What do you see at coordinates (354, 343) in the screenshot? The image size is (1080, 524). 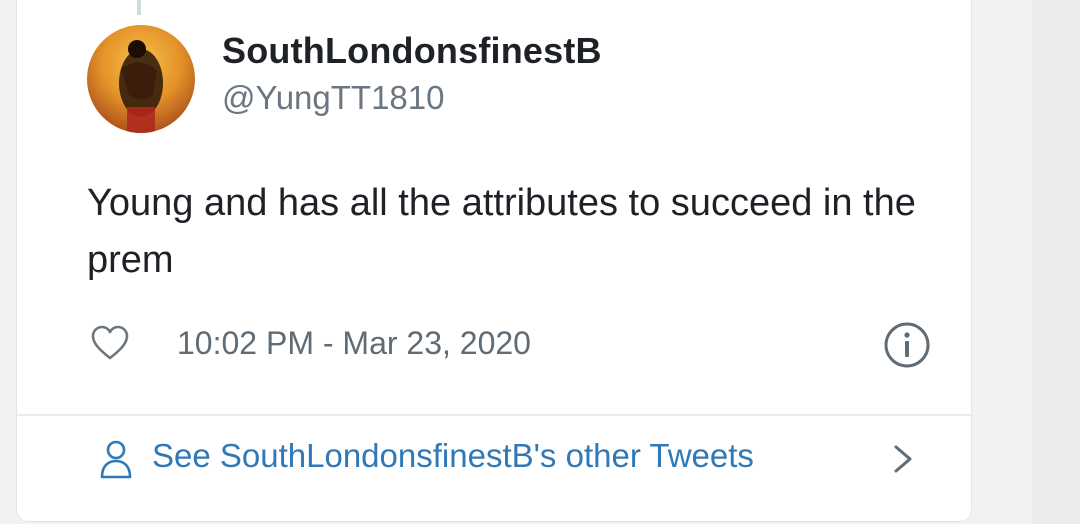 I see `tweet-timestamp: 10:02 PM - Mar 23, 2020` at bounding box center [354, 343].